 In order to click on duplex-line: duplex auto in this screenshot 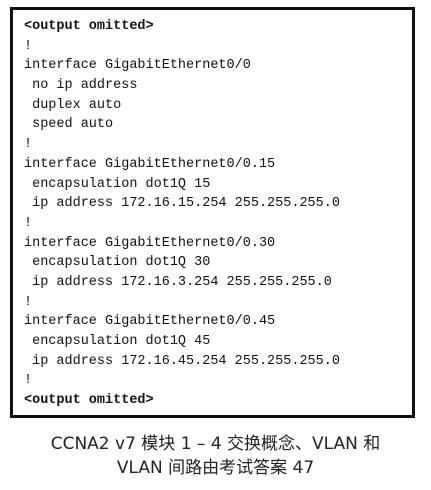, I will do `click(73, 105)`.